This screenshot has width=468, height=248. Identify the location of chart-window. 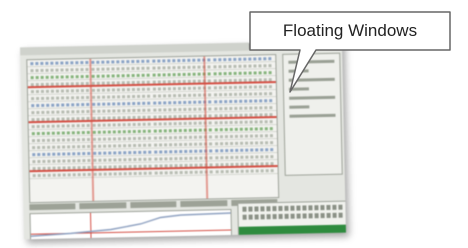
(131, 224).